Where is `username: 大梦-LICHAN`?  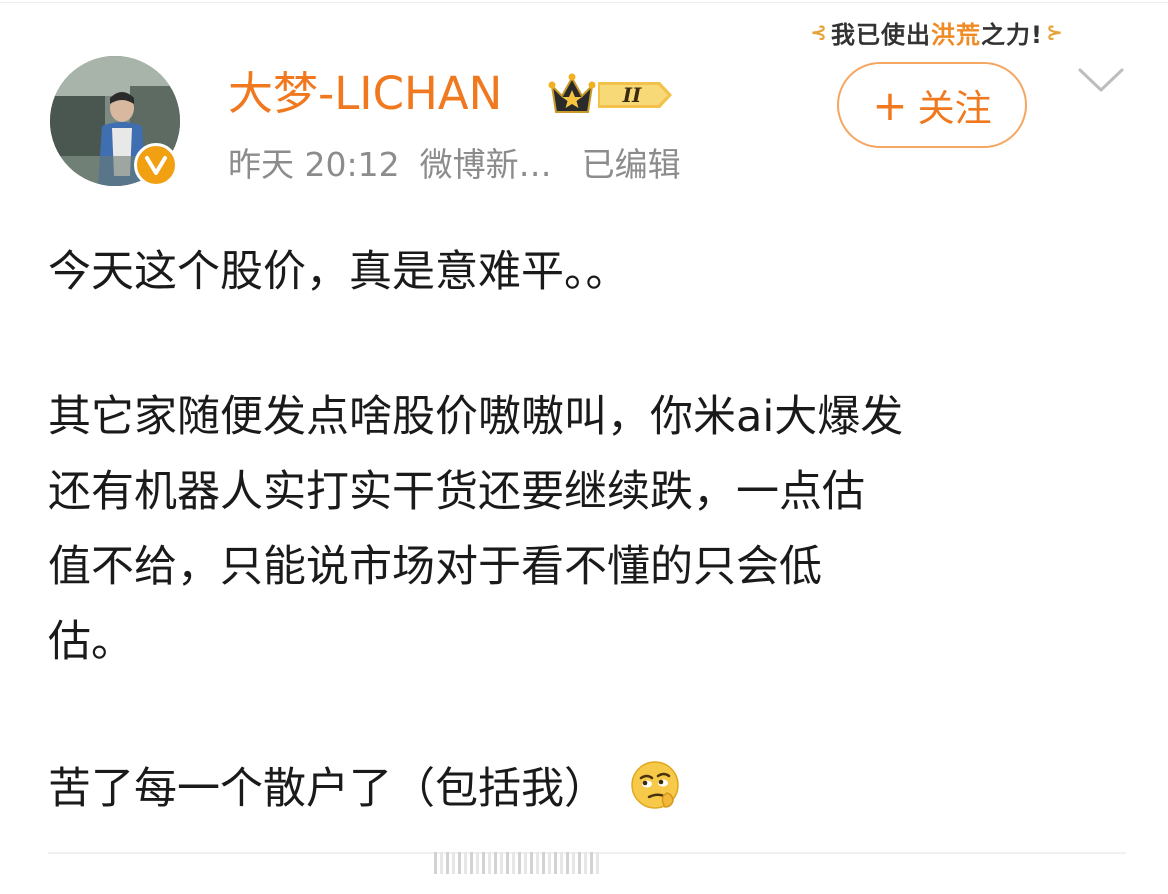 username: 大梦-LICHAN is located at coordinates (365, 94).